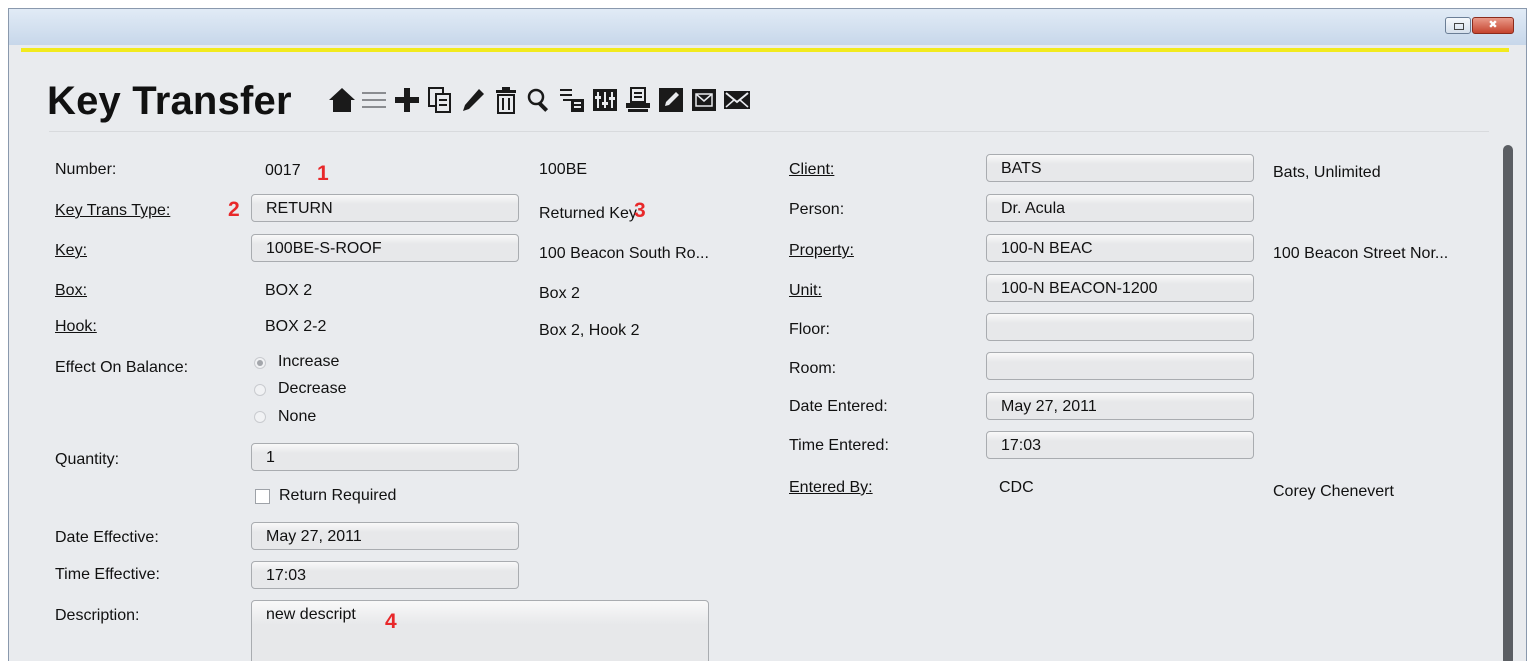  Describe the element at coordinates (813, 368) in the screenshot. I see `room-label: Room:` at that location.